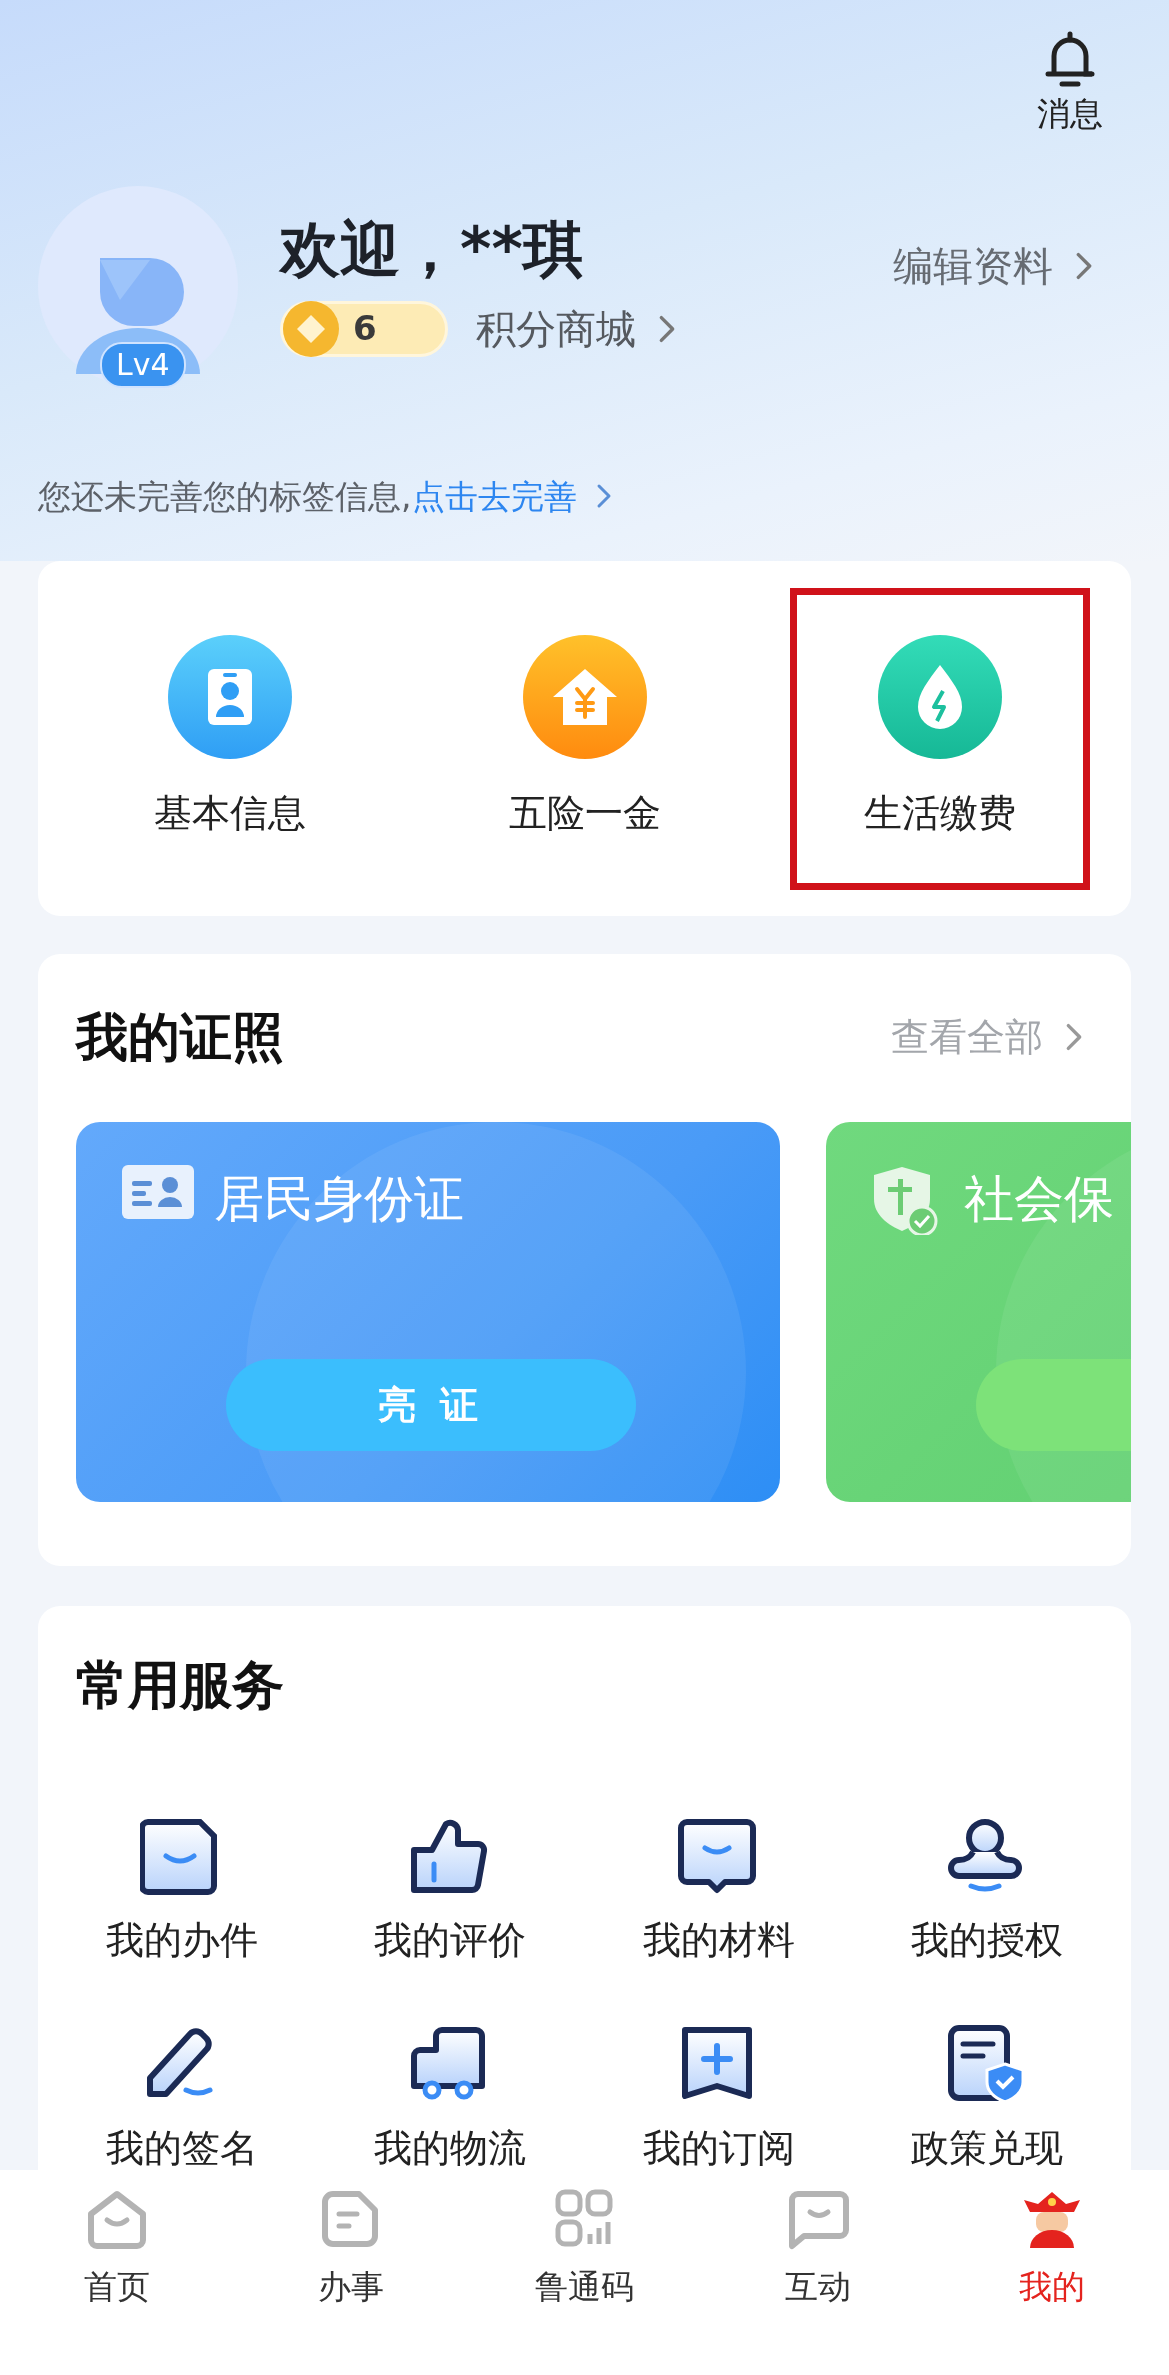 The image size is (1169, 2375). I want to click on points-count: 6, so click(365, 329).